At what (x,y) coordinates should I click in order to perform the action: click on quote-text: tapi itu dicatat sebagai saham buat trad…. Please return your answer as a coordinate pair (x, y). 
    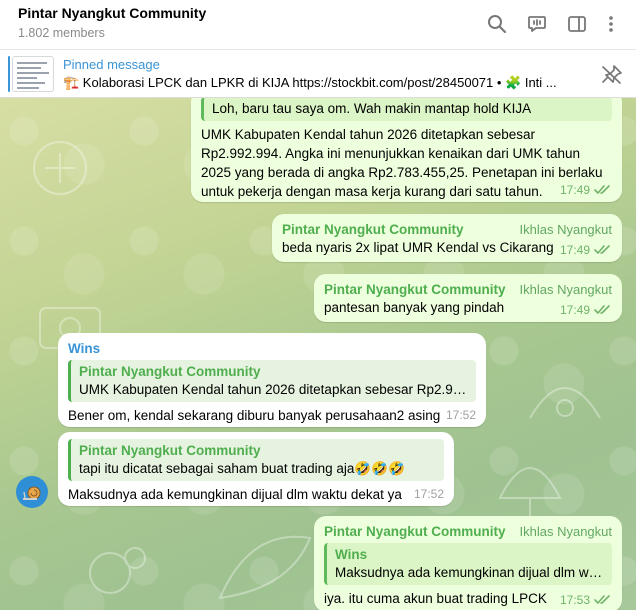
    Looking at the image, I should click on (242, 468).